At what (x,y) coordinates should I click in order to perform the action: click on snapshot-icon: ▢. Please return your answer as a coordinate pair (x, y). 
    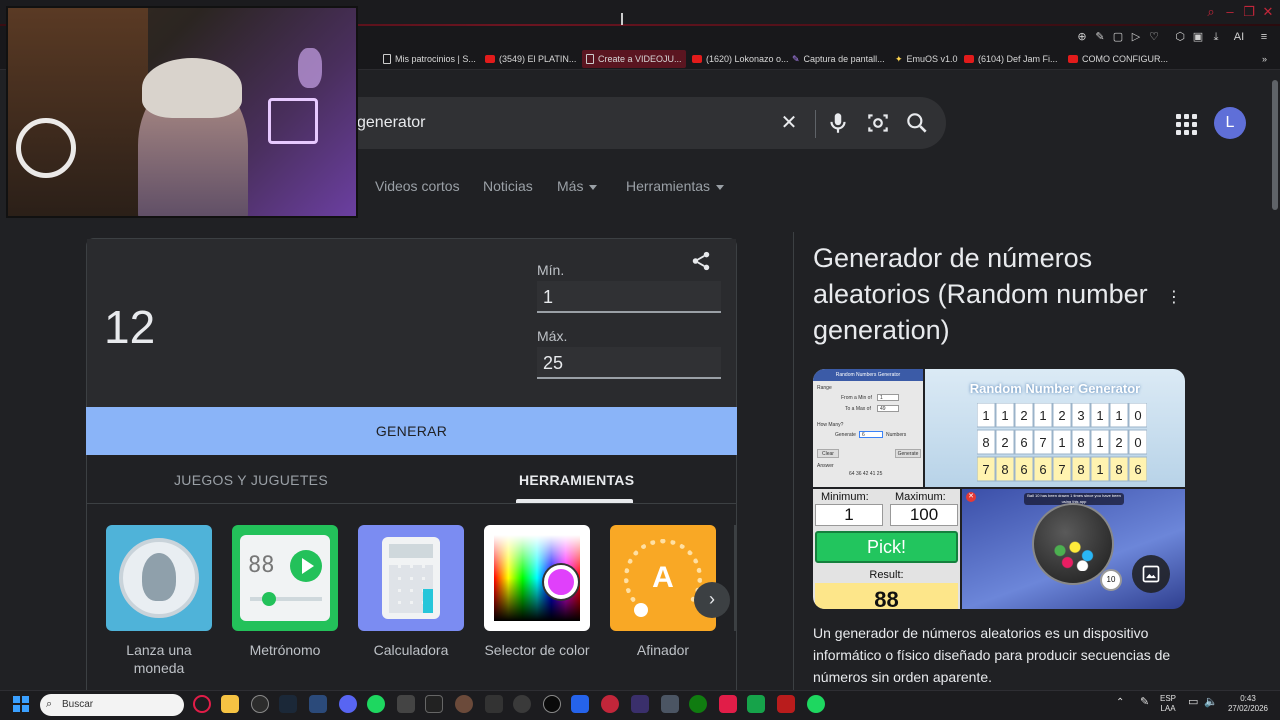
    Looking at the image, I should click on (1118, 37).